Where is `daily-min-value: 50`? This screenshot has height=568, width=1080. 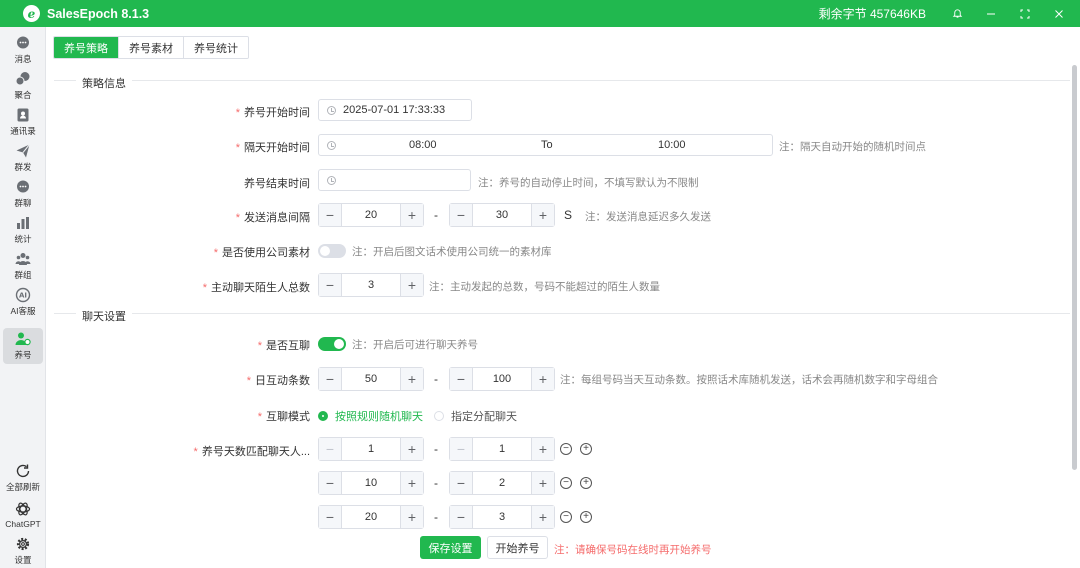
daily-min-value: 50 is located at coordinates (371, 379).